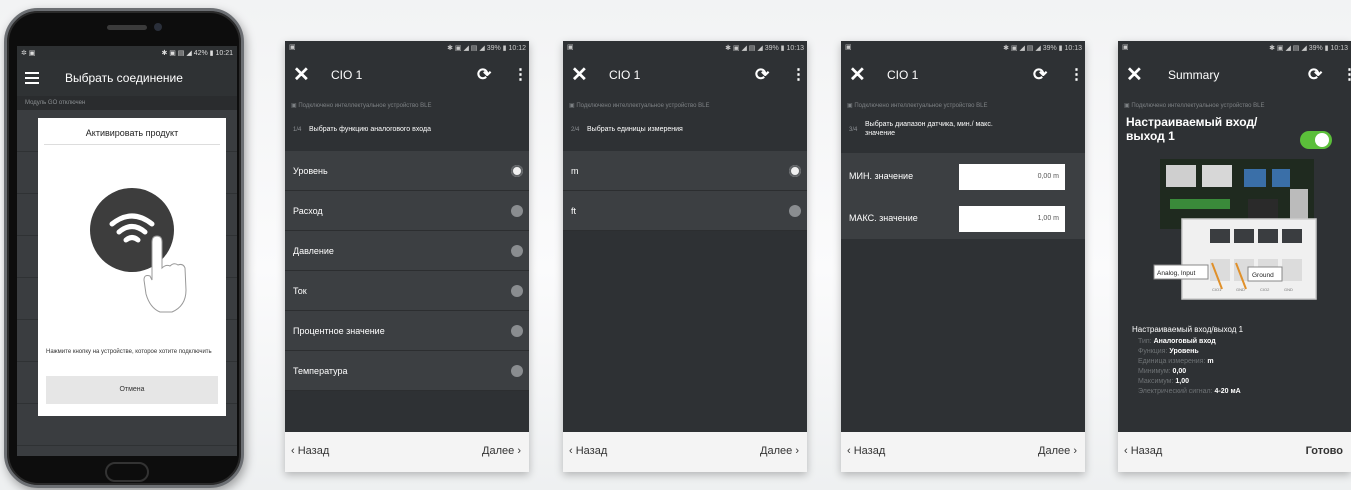  I want to click on summary-row: Минимум: 0,00, so click(1241, 372).